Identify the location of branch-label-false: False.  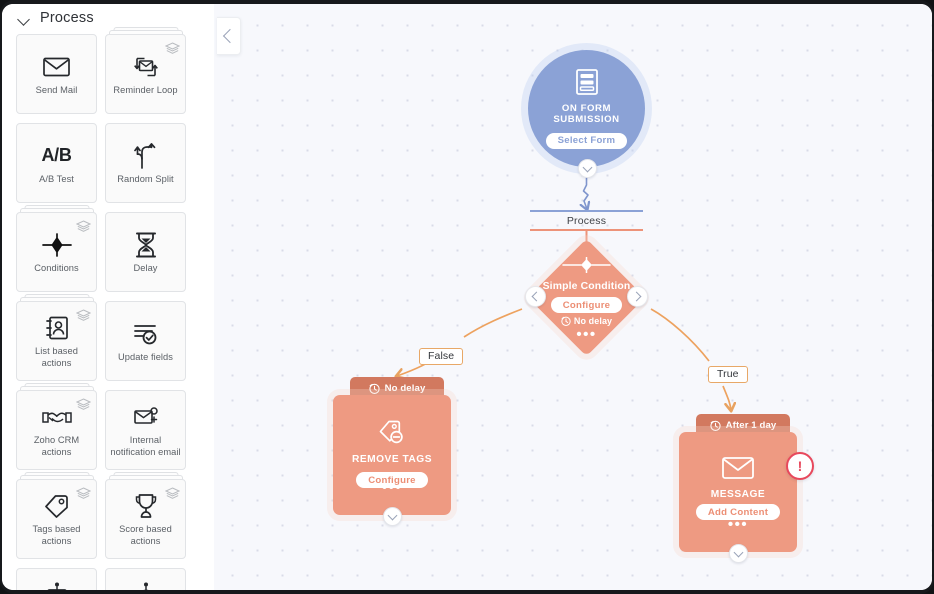
(441, 356).